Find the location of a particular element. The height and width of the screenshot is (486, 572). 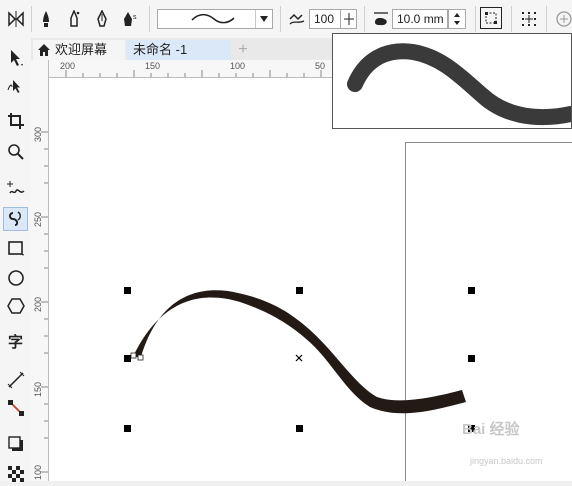

watermark-url: jingyan.baidu.com is located at coordinates (506, 461).